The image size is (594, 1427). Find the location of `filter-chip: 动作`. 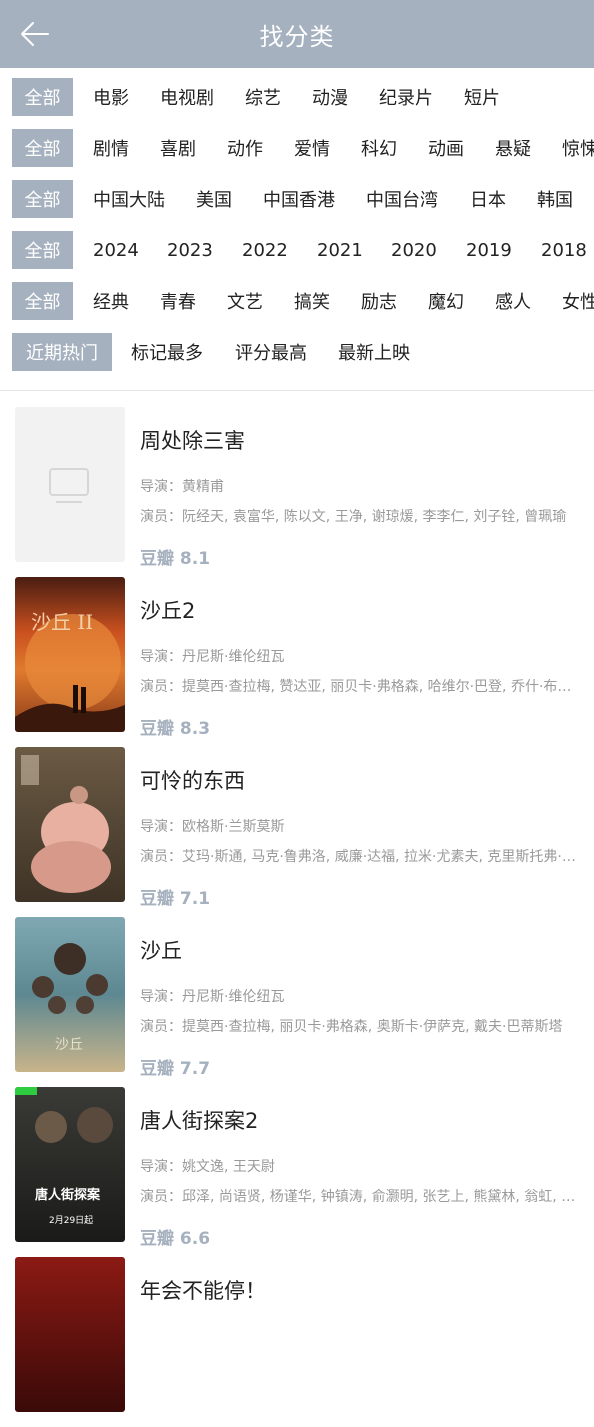

filter-chip: 动作 is located at coordinates (245, 148).